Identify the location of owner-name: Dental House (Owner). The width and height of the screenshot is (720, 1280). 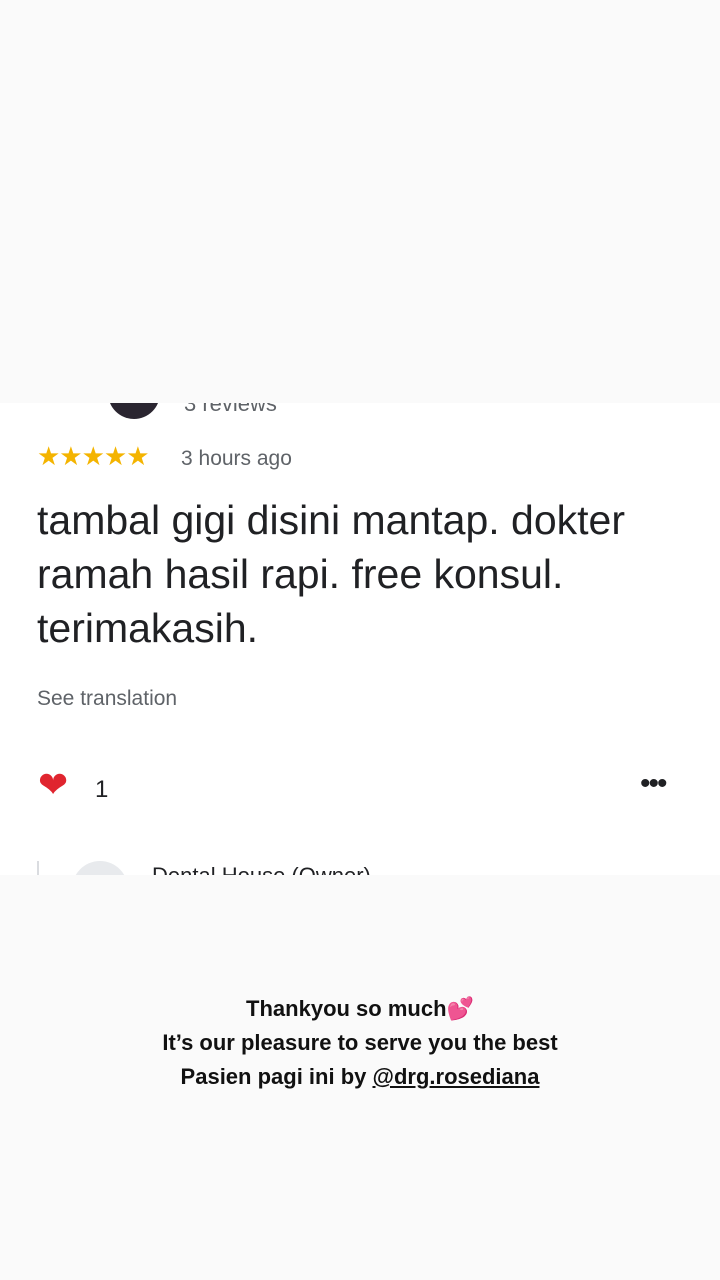
(261, 869).